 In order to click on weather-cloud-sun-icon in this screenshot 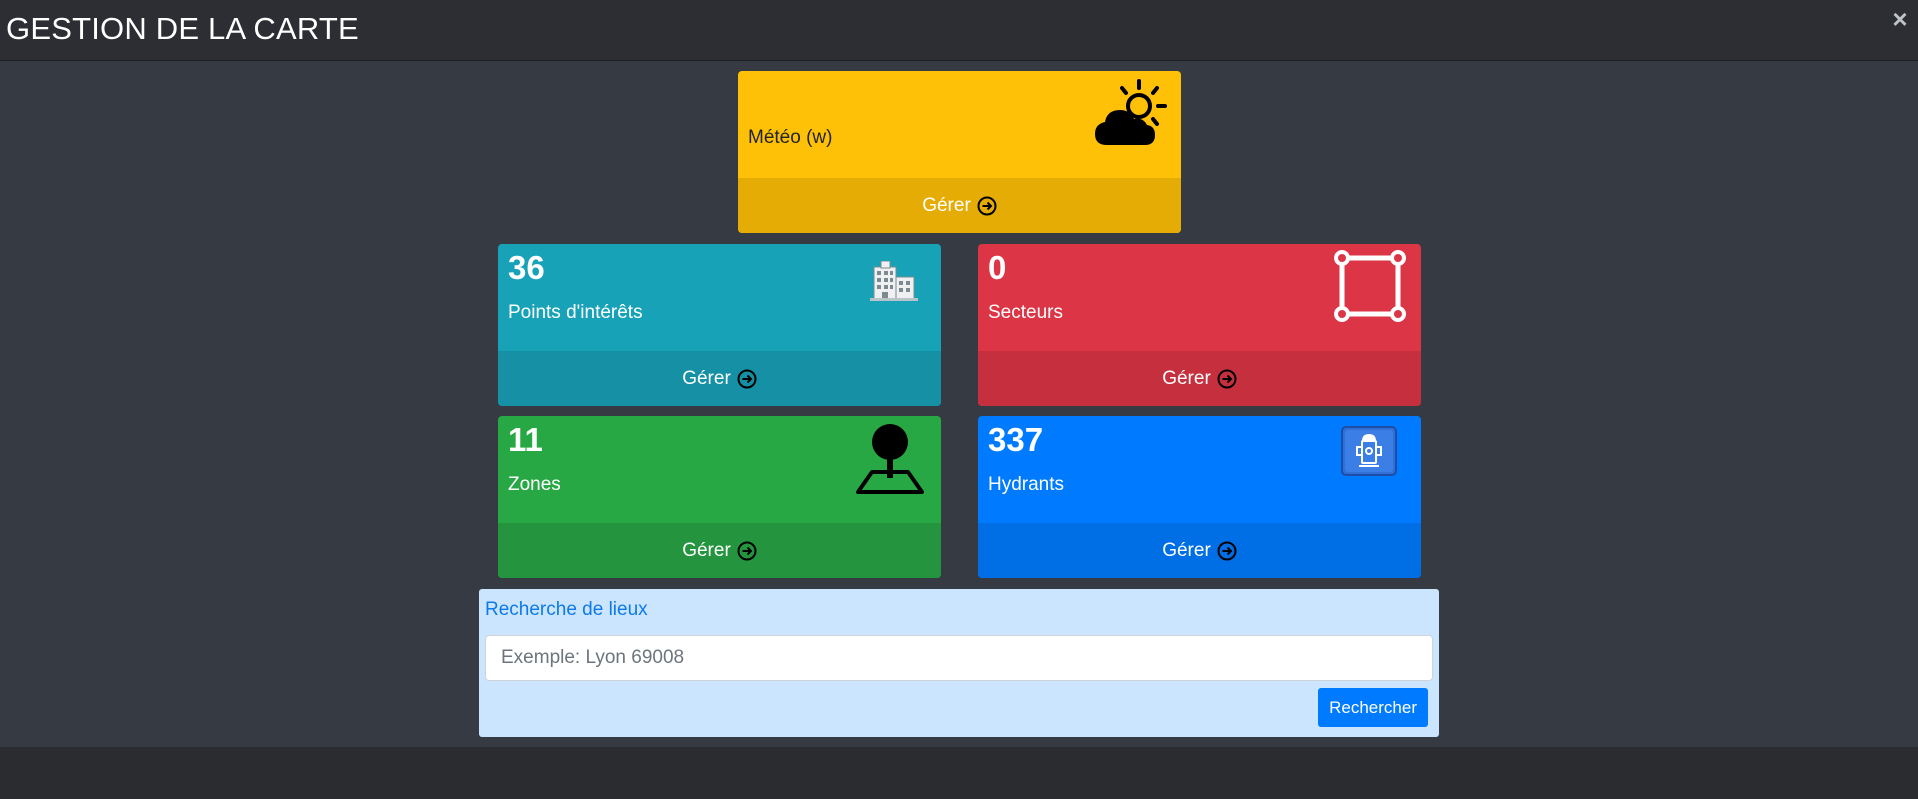, I will do `click(1131, 116)`.